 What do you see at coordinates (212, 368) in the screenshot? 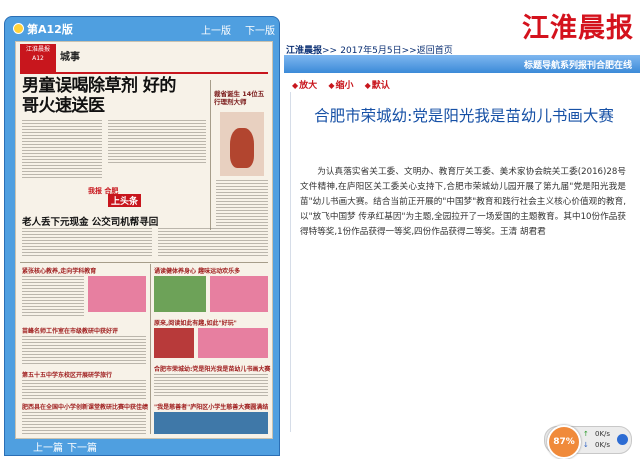
I see `small-headline: 合肥市荣城幼:党是阳光我是苗幼儿书画大赛` at bounding box center [212, 368].